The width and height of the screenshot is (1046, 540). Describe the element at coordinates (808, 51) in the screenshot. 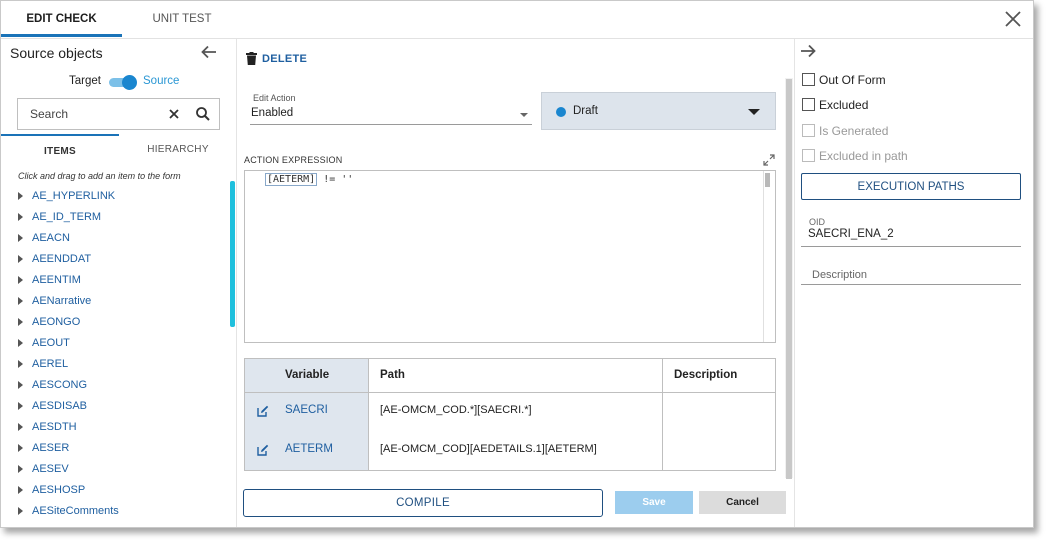

I see `arrow-right-icon` at that location.